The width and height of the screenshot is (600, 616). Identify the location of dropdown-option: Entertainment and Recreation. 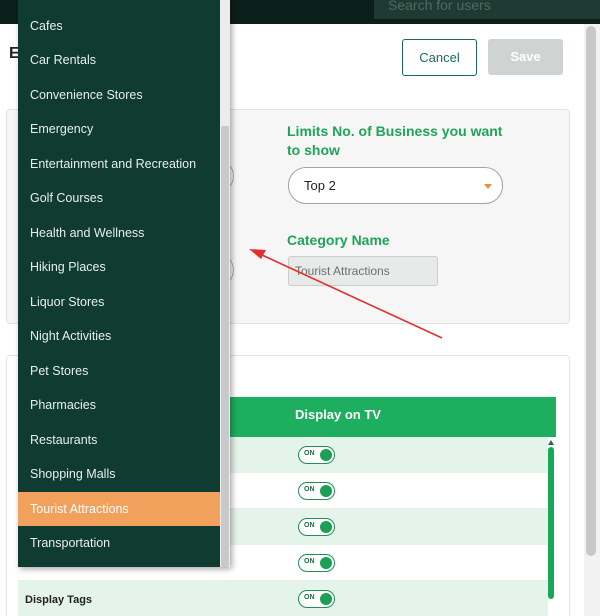
(119, 164).